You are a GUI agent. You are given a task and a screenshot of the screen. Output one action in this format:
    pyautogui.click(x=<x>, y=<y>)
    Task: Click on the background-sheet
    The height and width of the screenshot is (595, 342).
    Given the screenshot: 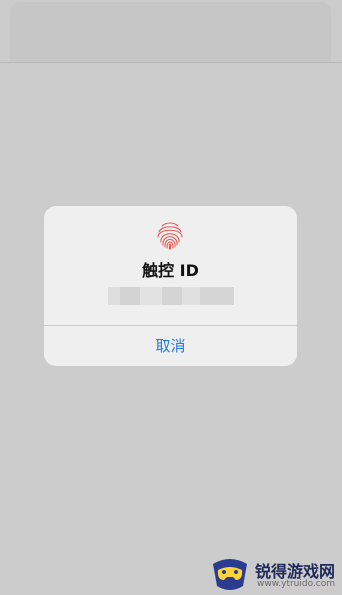 What is the action you would take?
    pyautogui.click(x=170, y=32)
    